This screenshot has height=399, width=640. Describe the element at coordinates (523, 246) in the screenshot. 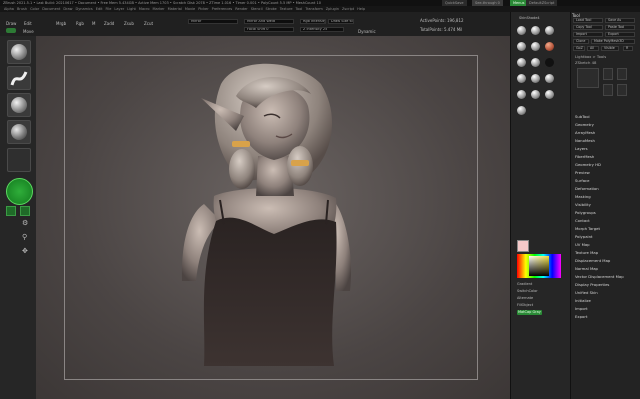

I see `main-color-swatch` at that location.